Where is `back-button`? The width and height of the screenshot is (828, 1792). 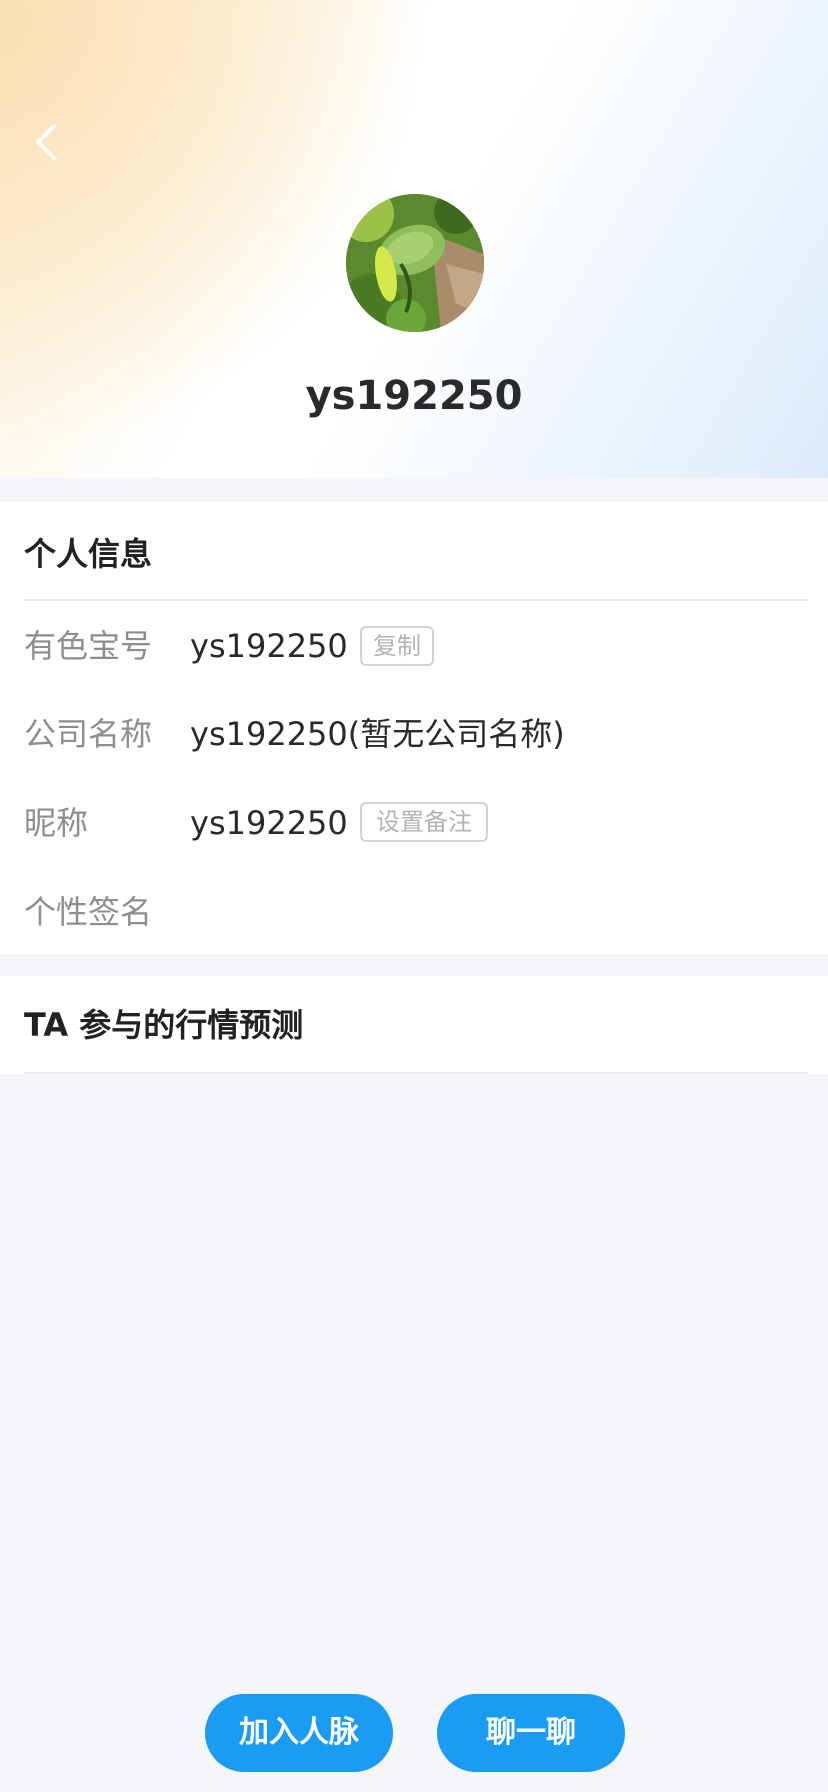
back-button is located at coordinates (46, 144).